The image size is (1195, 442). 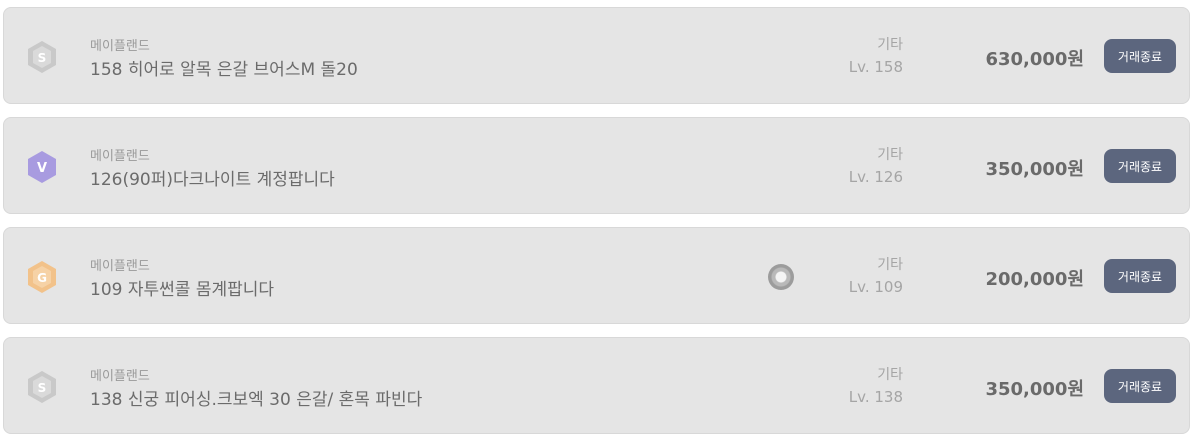 I want to click on listing-title: 138 신궁 피어싱.크보엑 30 은갈/ 혼목 파빈다, so click(x=256, y=397).